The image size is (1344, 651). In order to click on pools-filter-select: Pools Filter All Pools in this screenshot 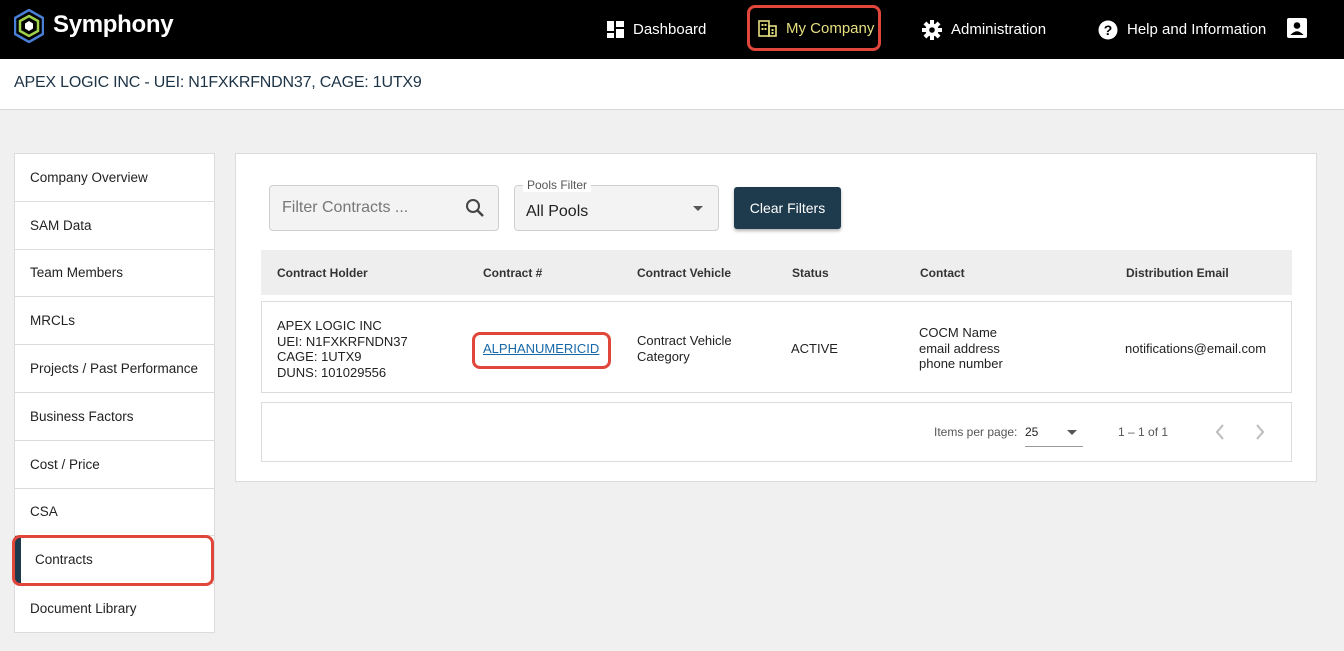, I will do `click(616, 204)`.